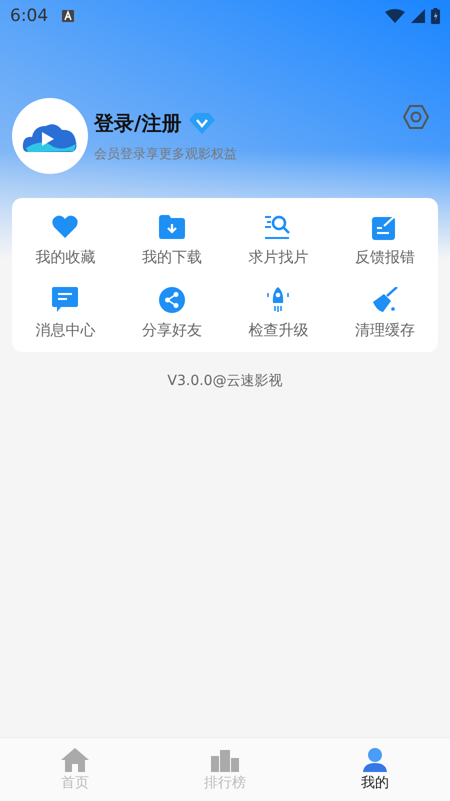  I want to click on menu-item: 反馈报错, so click(385, 240).